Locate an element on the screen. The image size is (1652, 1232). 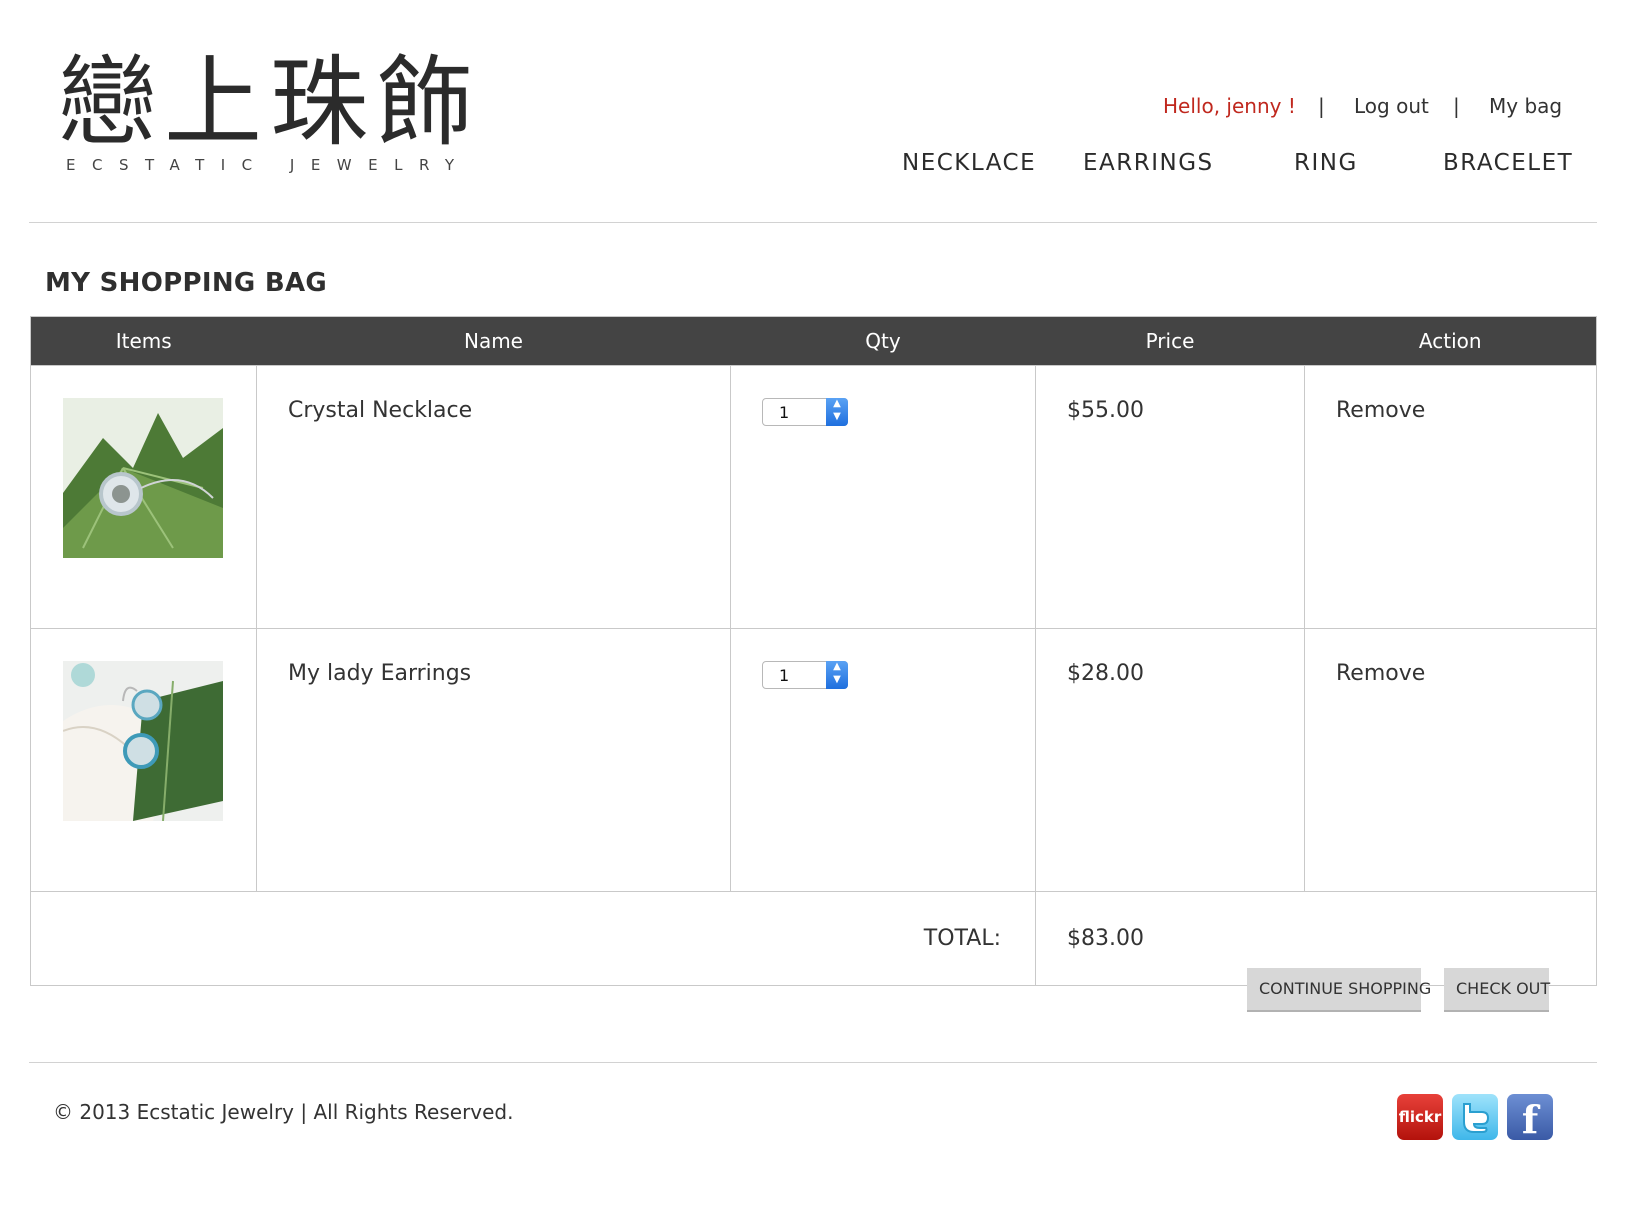
item-name: Crystal Necklace is located at coordinates (493, 497).